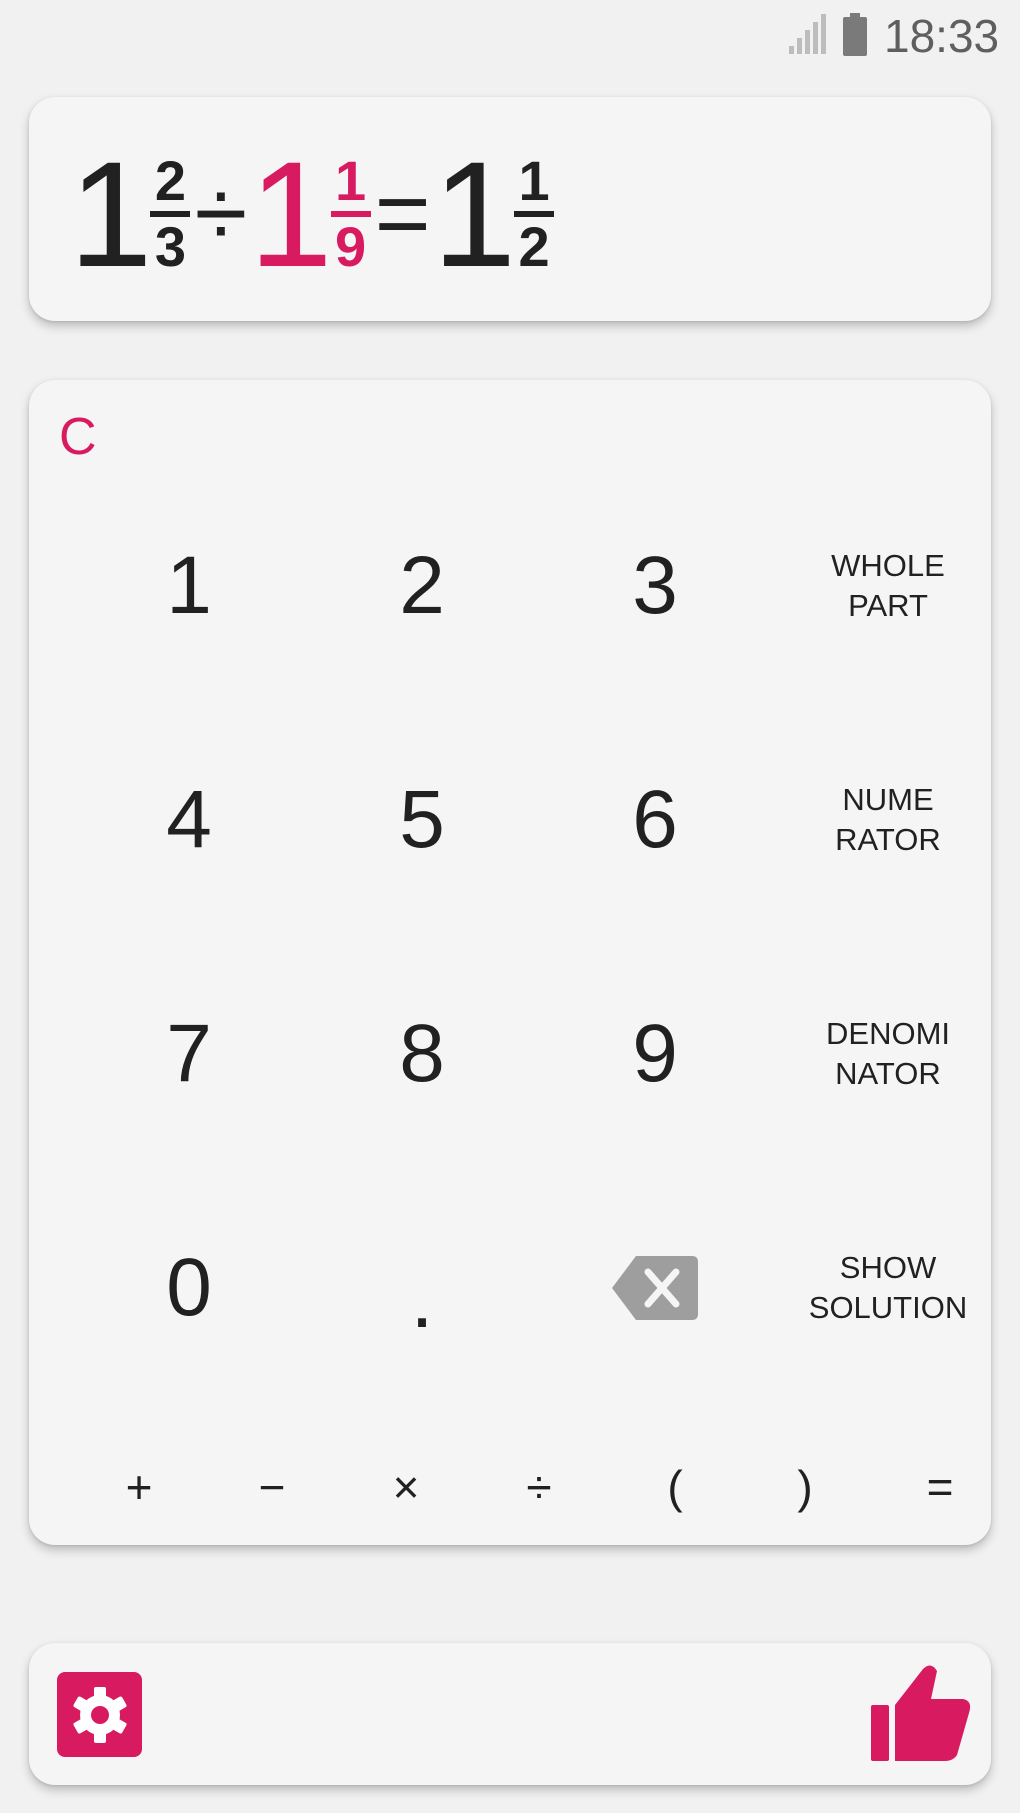 The width and height of the screenshot is (1020, 1813). Describe the element at coordinates (888, 565) in the screenshot. I see `whole-part-label-line1: WHOLE` at that location.